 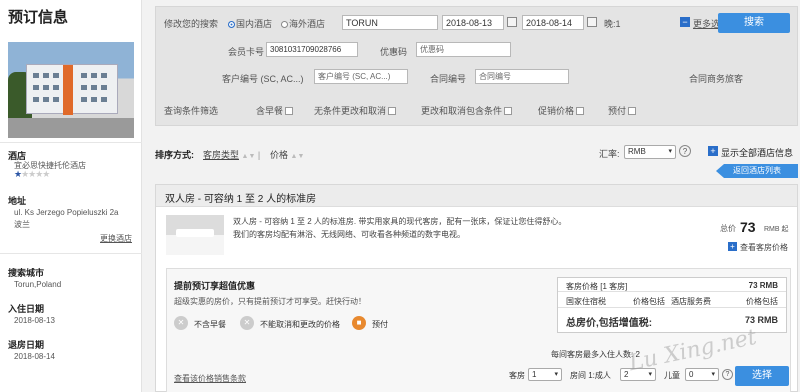 What do you see at coordinates (394, 52) in the screenshot?
I see `coupon-label: 优惠码` at bounding box center [394, 52].